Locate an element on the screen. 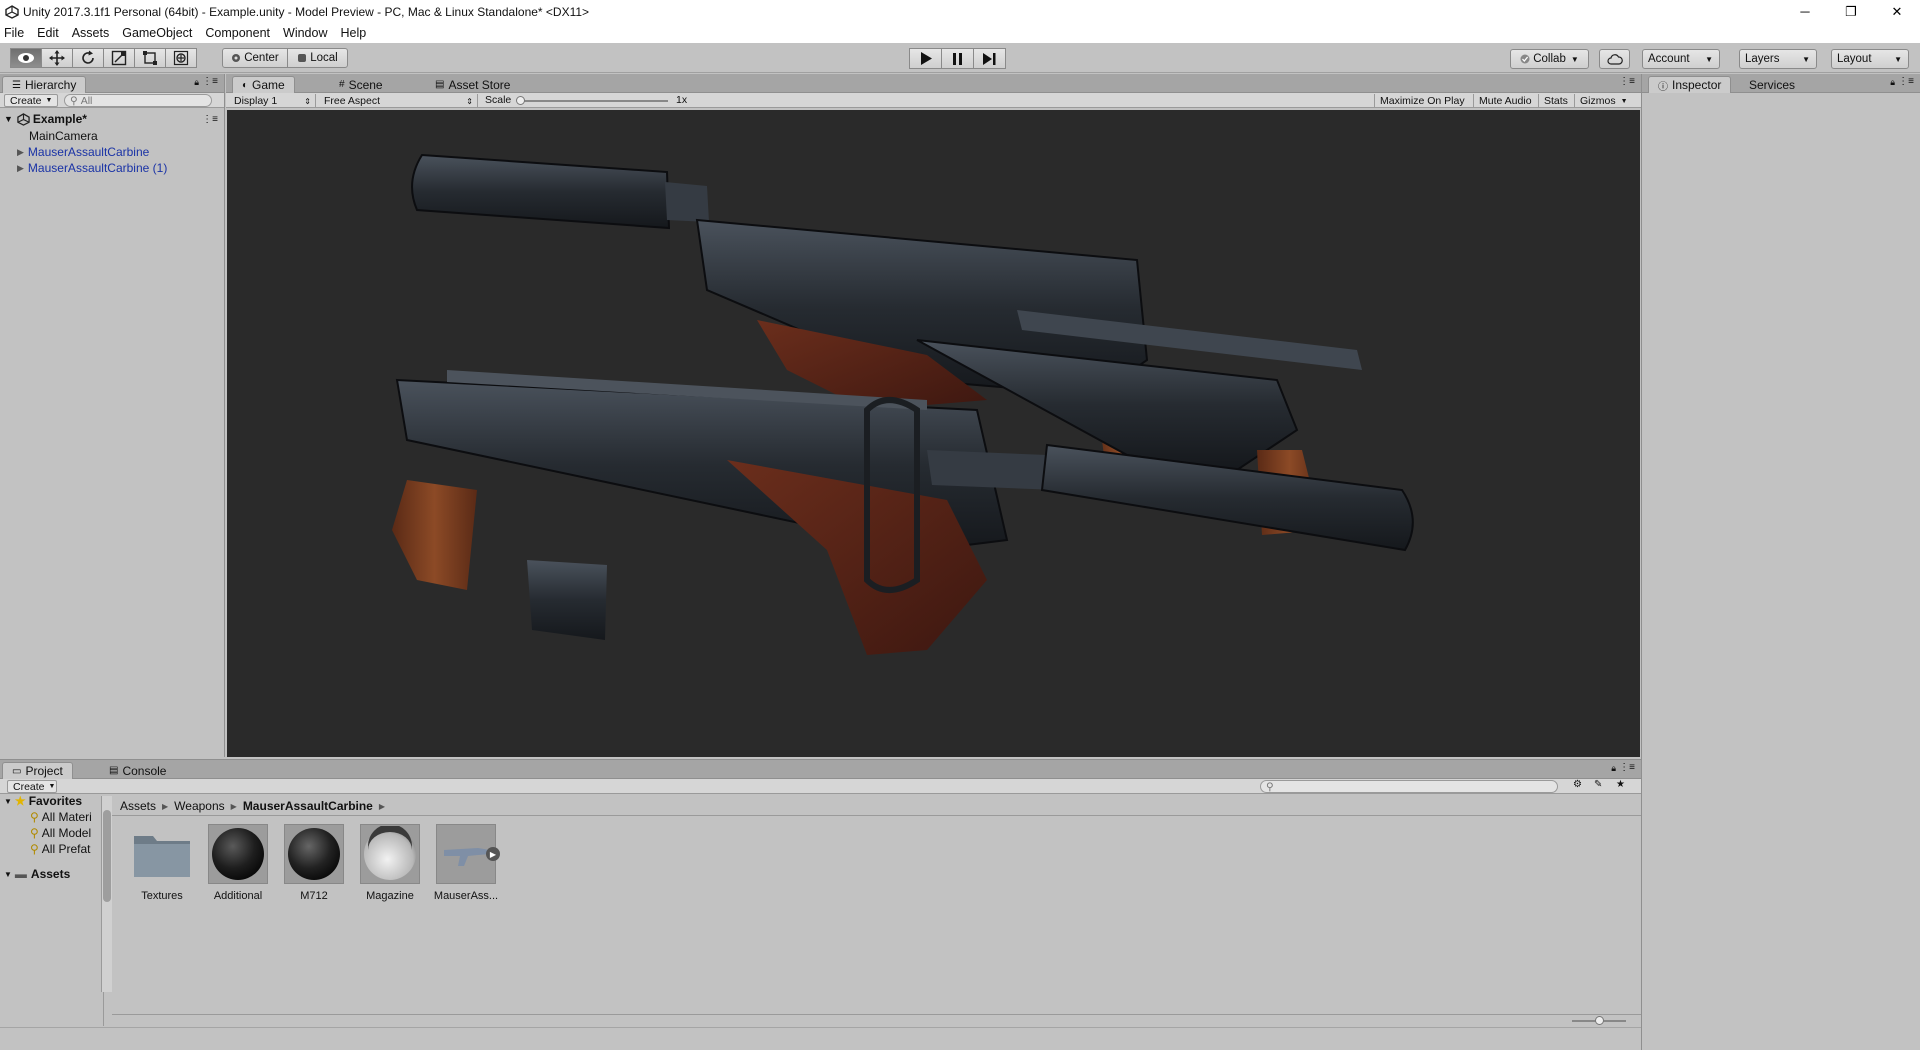 This screenshot has height=1050, width=1920. pivot-center-button: Center is located at coordinates (255, 58).